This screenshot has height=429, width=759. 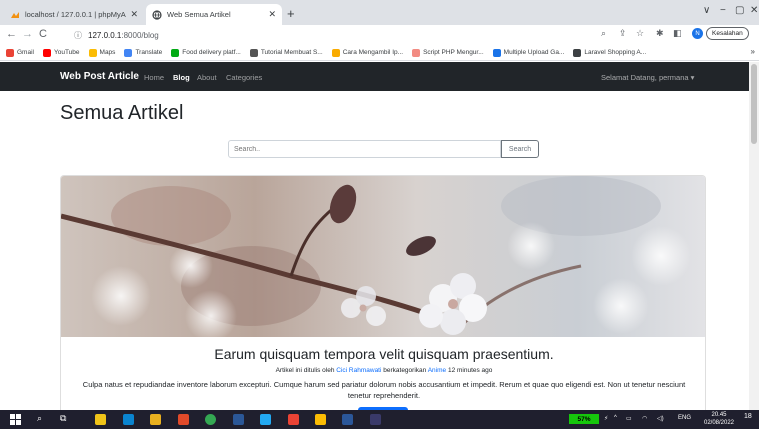 I want to click on search-icon: ⌕, so click(x=39, y=418).